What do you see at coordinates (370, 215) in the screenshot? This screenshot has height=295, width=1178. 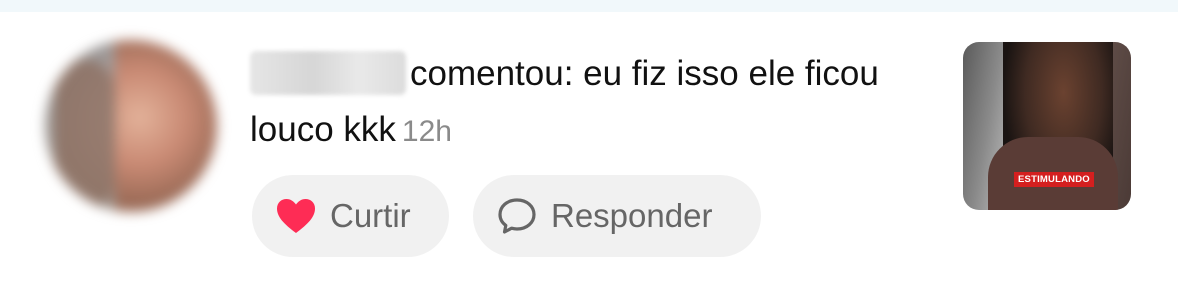 I see `like-label: Curtir` at bounding box center [370, 215].